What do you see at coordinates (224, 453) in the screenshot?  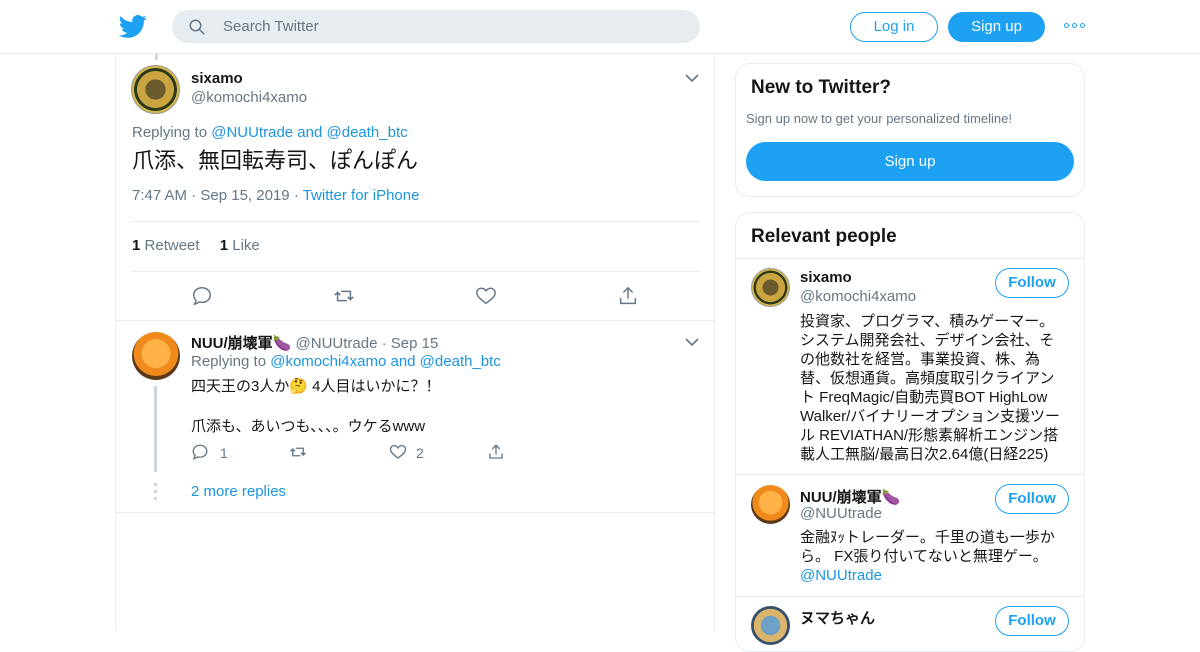 I see `reply-count: 1` at bounding box center [224, 453].